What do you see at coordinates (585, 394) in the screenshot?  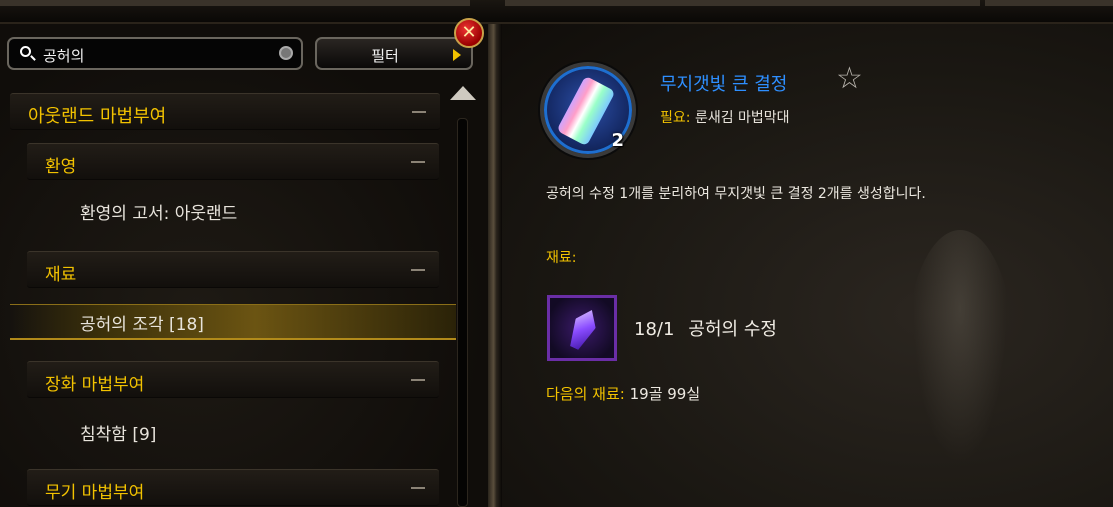 I see `cost-label: 다음의 재료:` at bounding box center [585, 394].